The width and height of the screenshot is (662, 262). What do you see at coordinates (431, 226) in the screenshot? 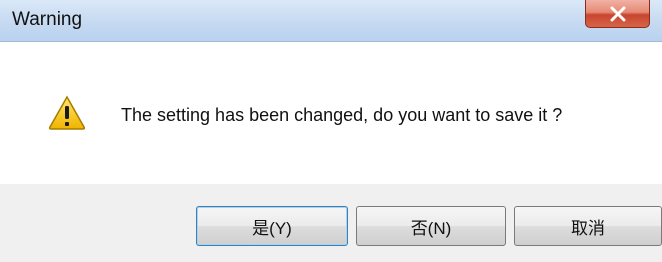
I see `no-button: 否(N)` at bounding box center [431, 226].